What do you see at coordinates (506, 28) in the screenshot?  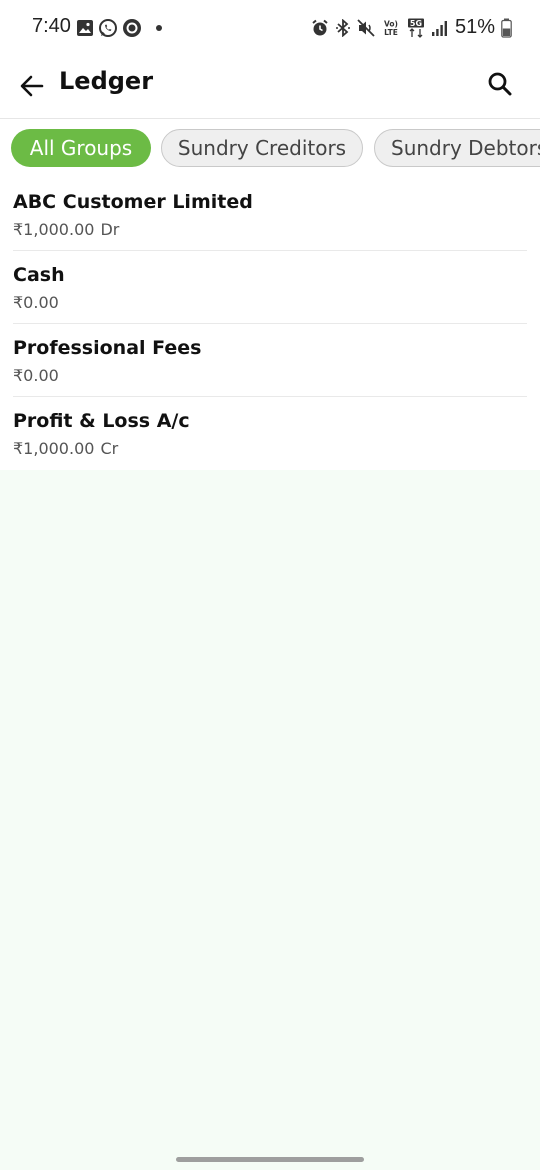 I see `battery-icon` at bounding box center [506, 28].